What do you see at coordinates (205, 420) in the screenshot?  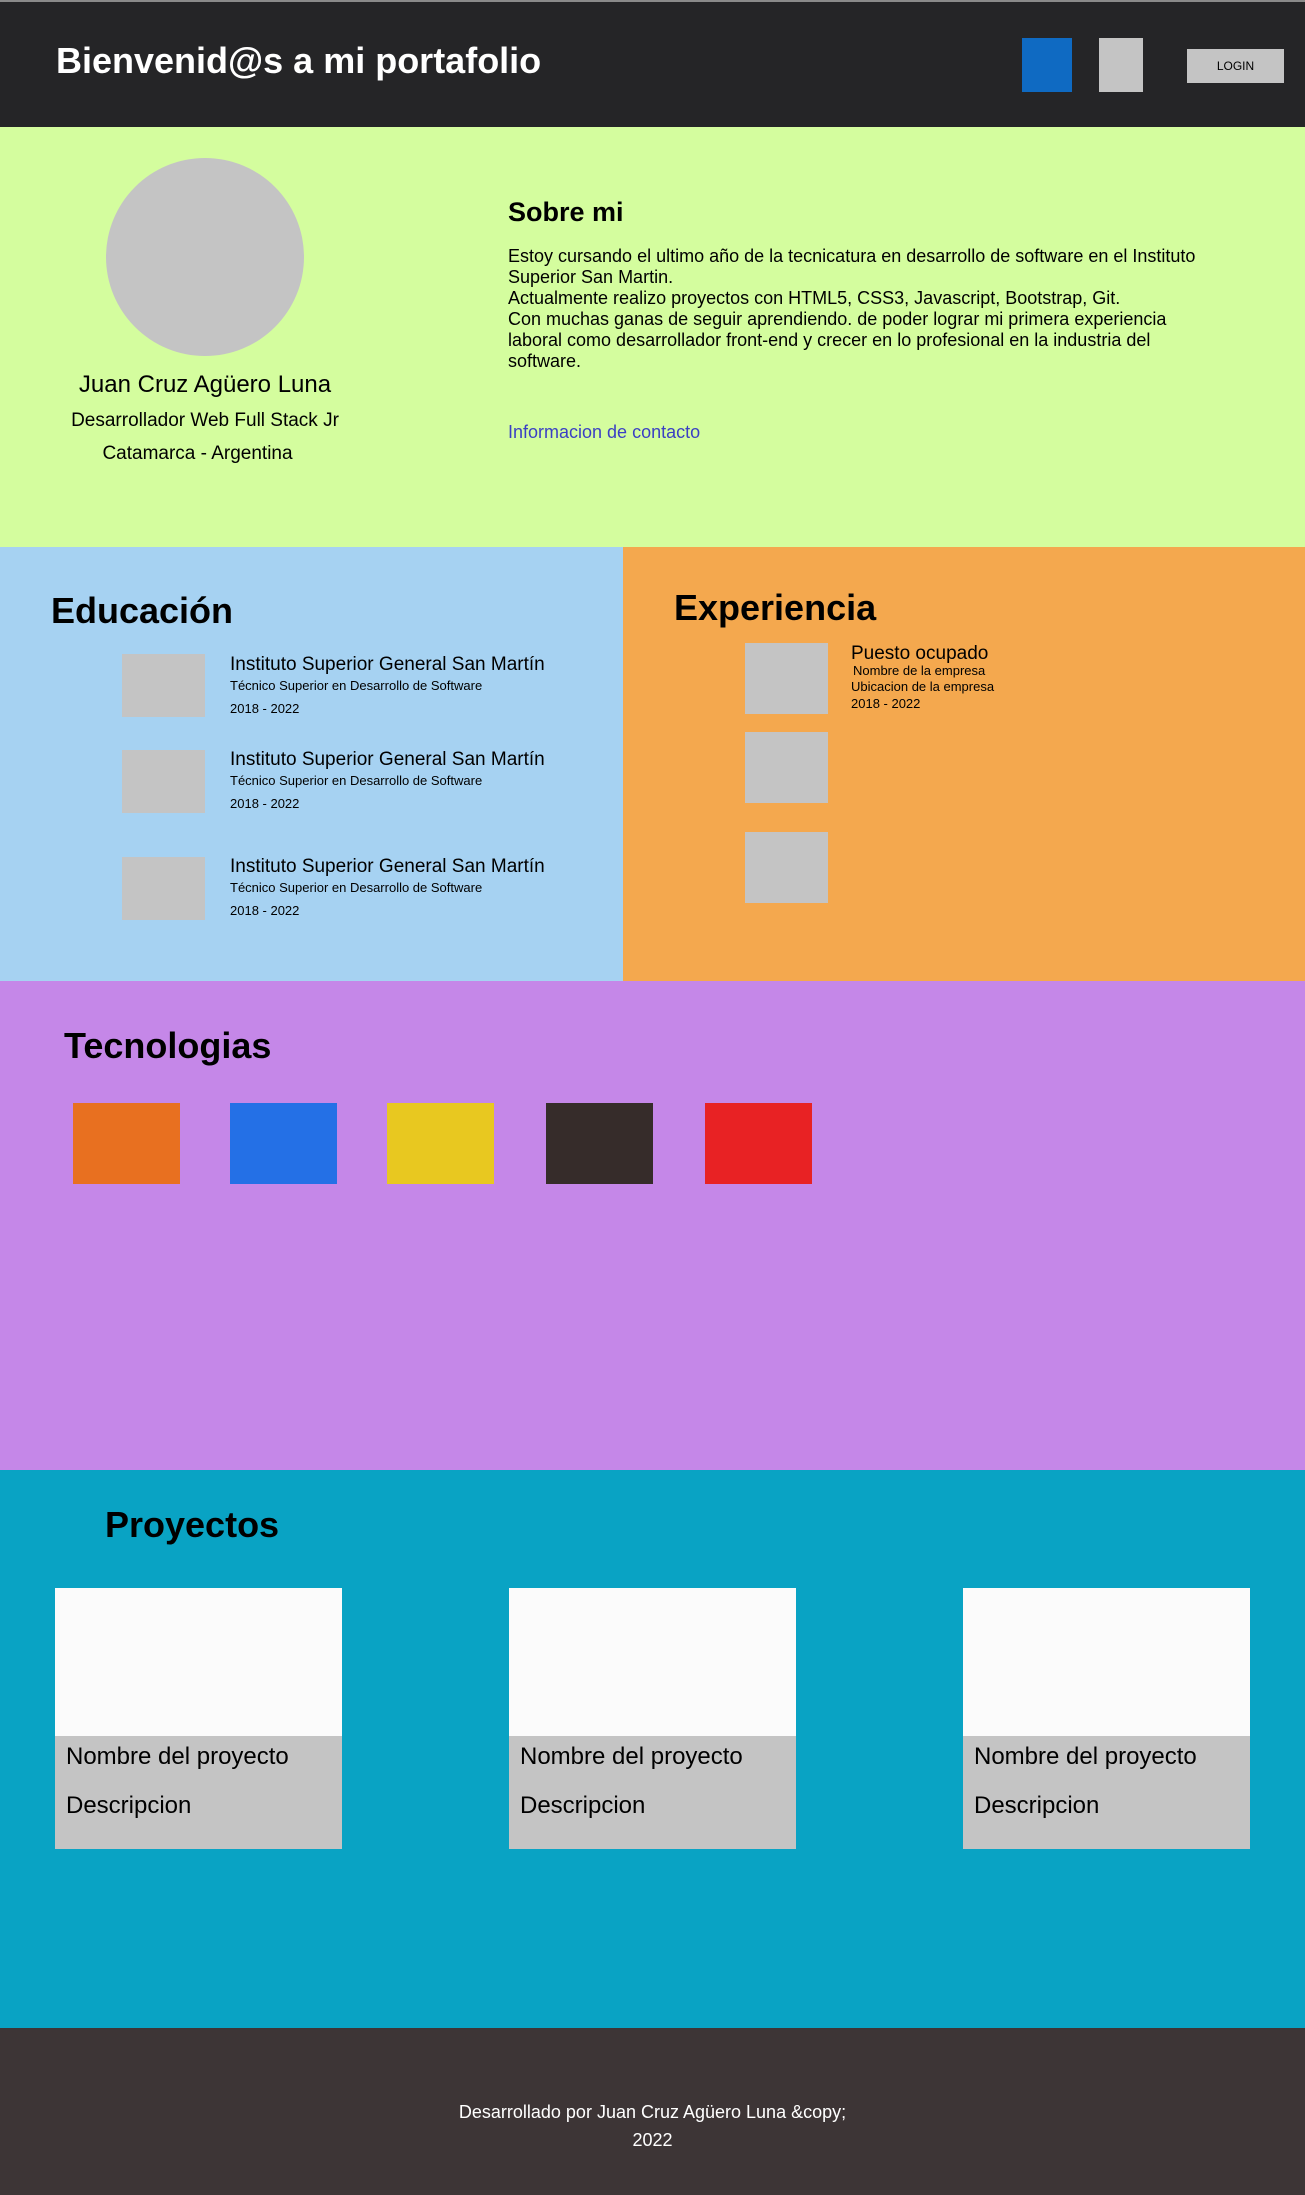 I see `profile-role: Desarrollador Web Full Stack Jr` at bounding box center [205, 420].